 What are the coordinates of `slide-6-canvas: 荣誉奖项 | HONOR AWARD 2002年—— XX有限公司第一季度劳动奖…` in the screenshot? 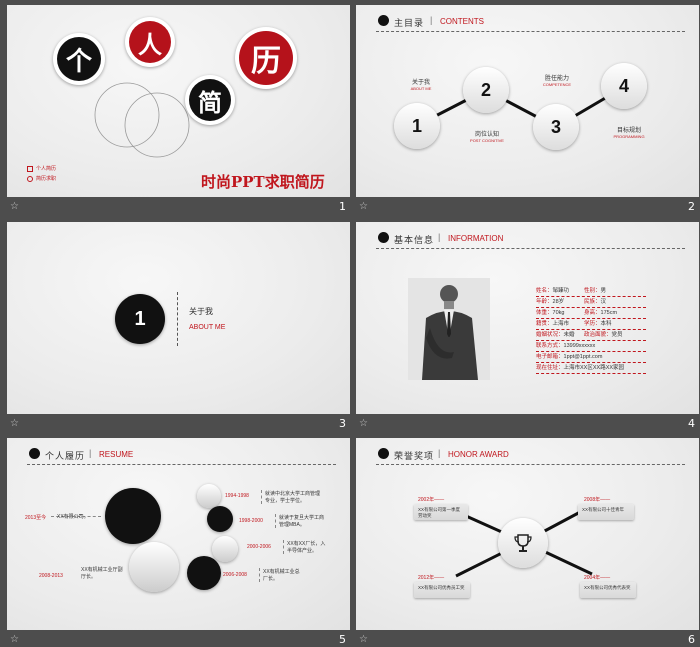 It's located at (527, 534).